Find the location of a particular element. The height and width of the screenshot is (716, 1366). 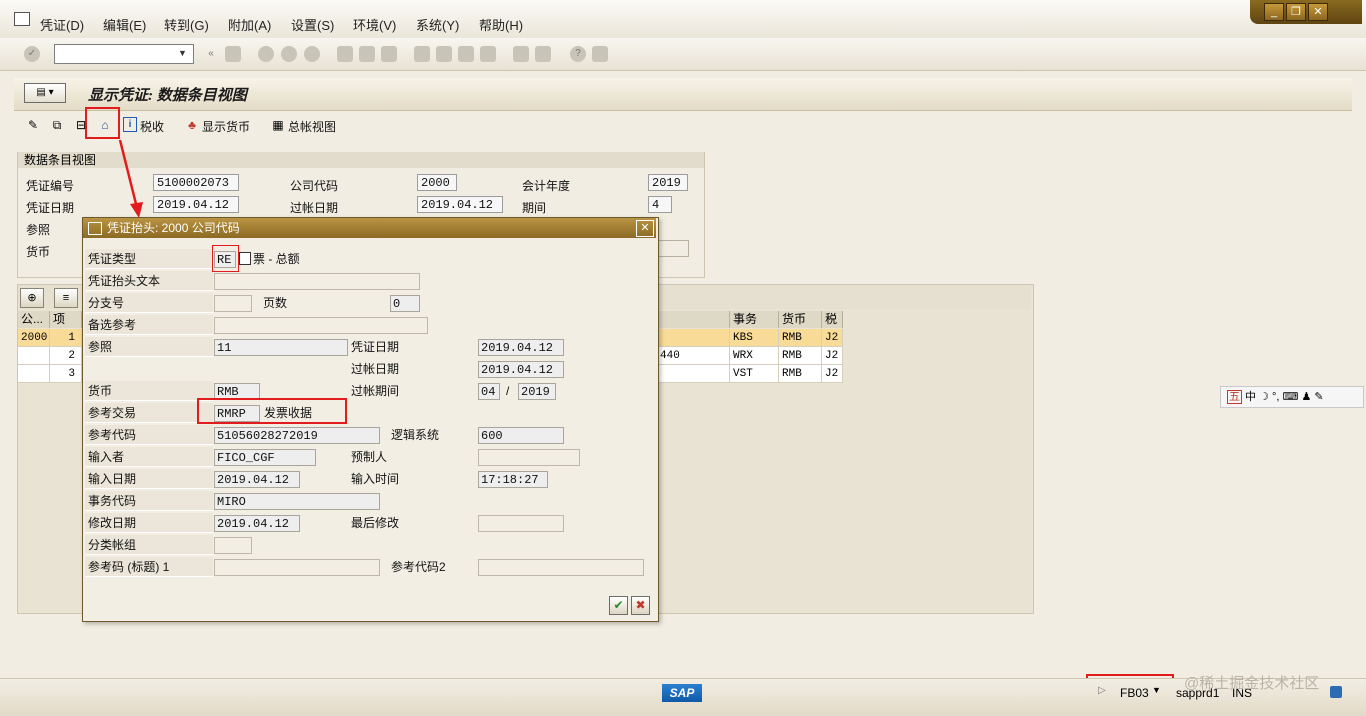

table-cell: WRX is located at coordinates (754, 356).